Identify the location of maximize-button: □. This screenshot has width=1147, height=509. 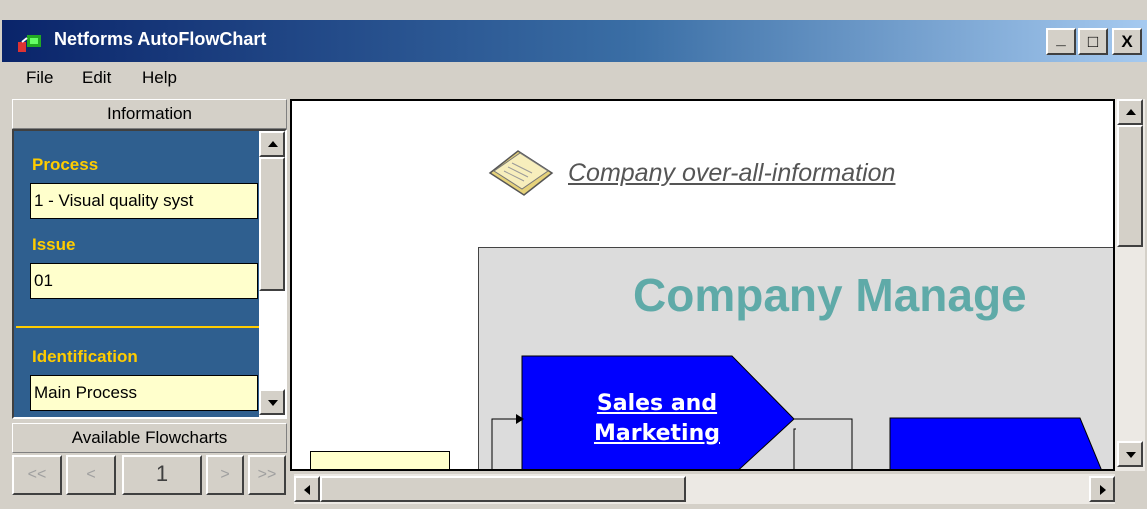
(1093, 41).